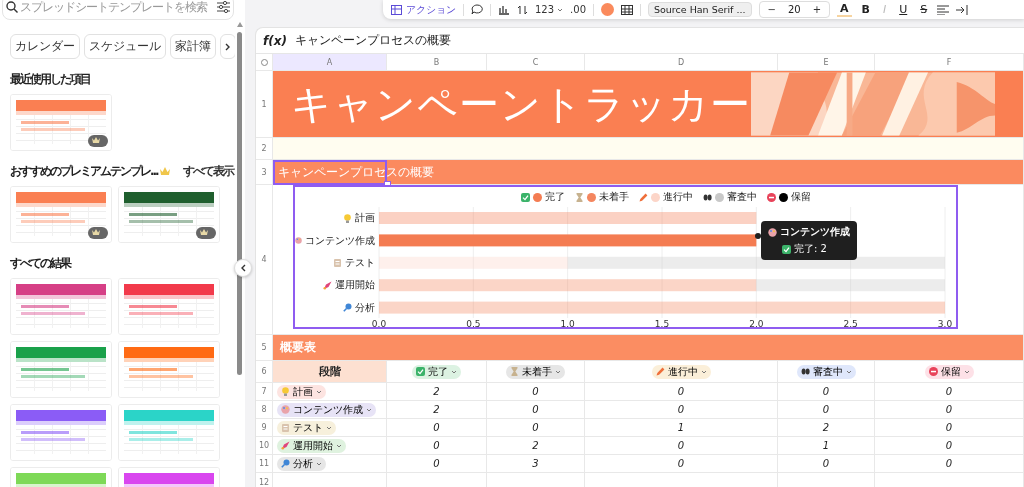 Image resolution: width=1024 pixels, height=487 pixels. Describe the element at coordinates (264, 410) in the screenshot. I see `row-number: 8` at that location.